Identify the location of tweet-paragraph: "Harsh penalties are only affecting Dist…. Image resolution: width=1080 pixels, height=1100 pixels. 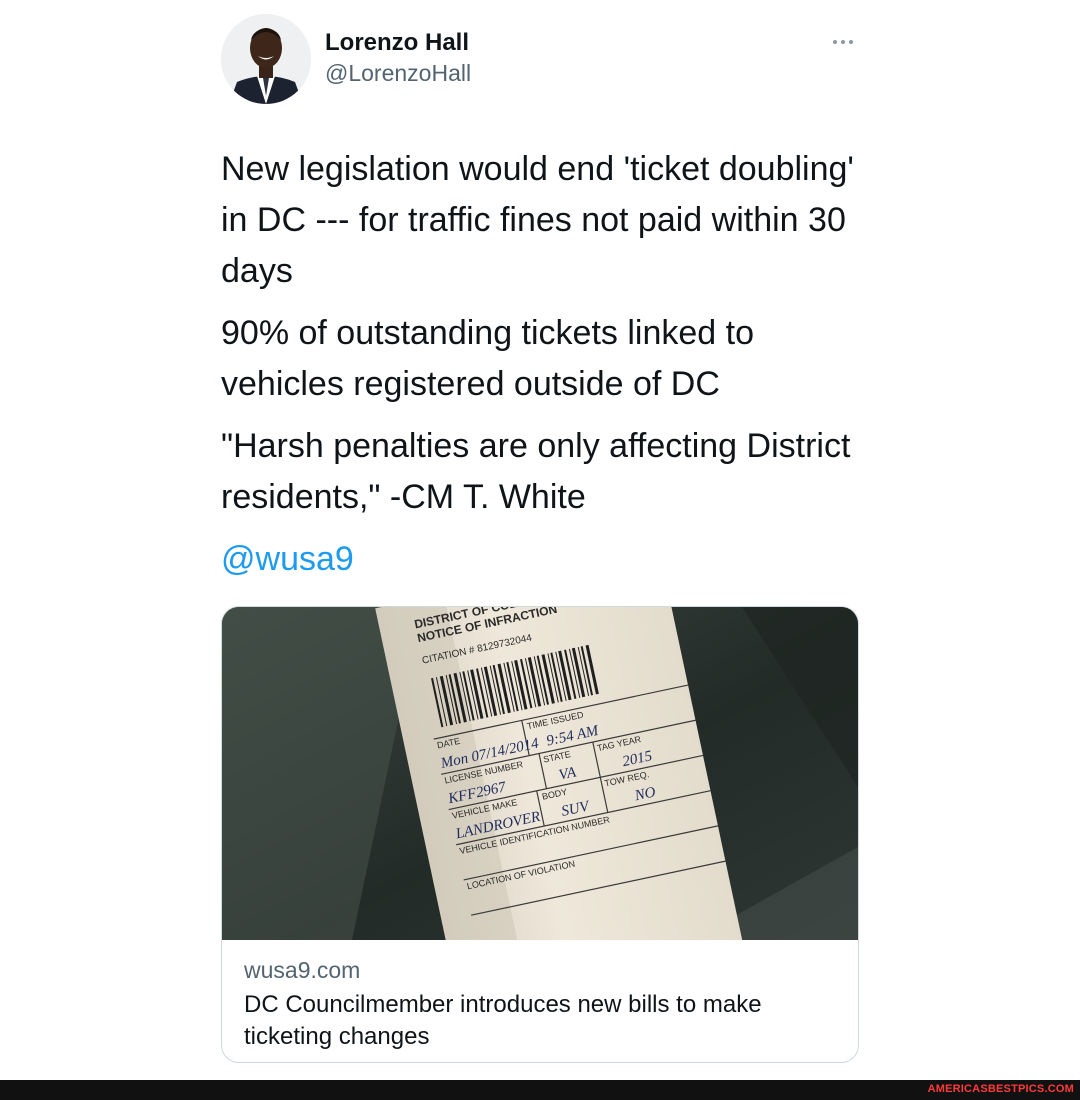
(536, 471).